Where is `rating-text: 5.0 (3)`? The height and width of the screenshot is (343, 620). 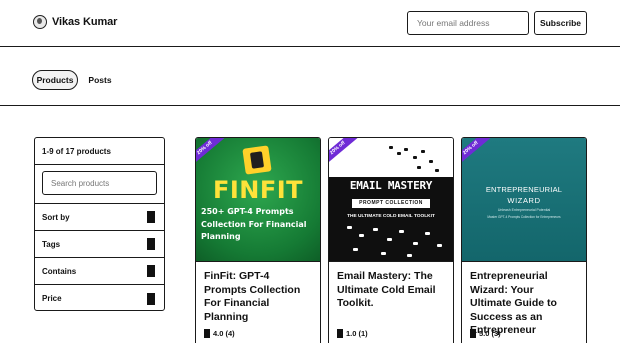
rating-text: 5.0 (3) is located at coordinates (490, 333).